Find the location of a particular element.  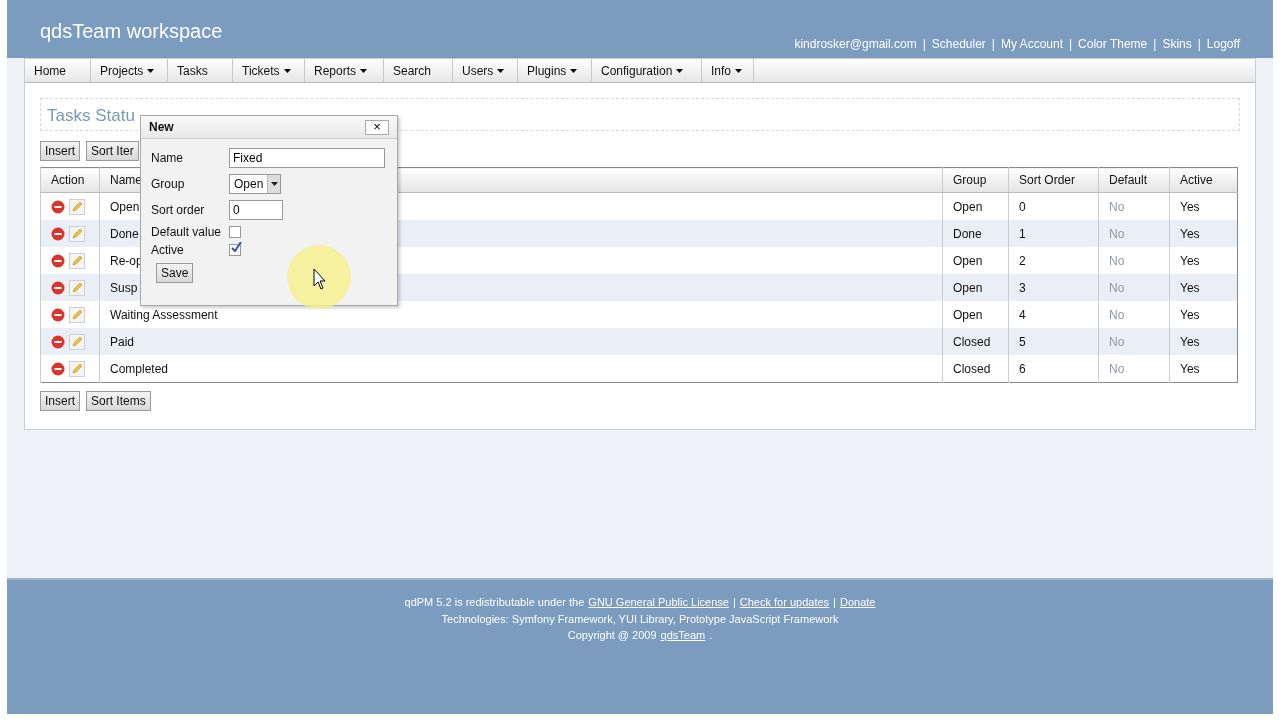

field-label: Group is located at coordinates (168, 184).